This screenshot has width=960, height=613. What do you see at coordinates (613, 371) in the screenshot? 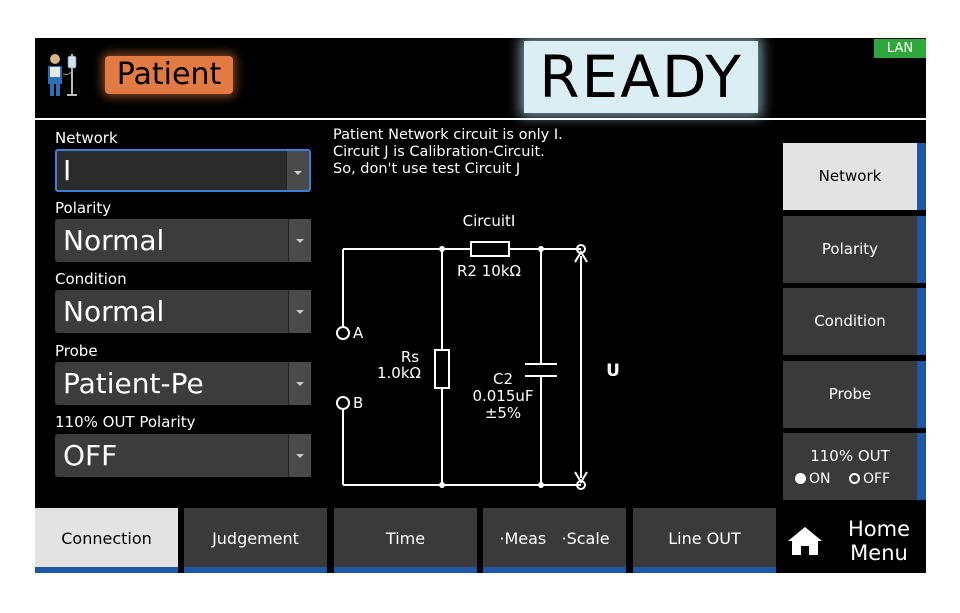
I see `u-label: U` at bounding box center [613, 371].